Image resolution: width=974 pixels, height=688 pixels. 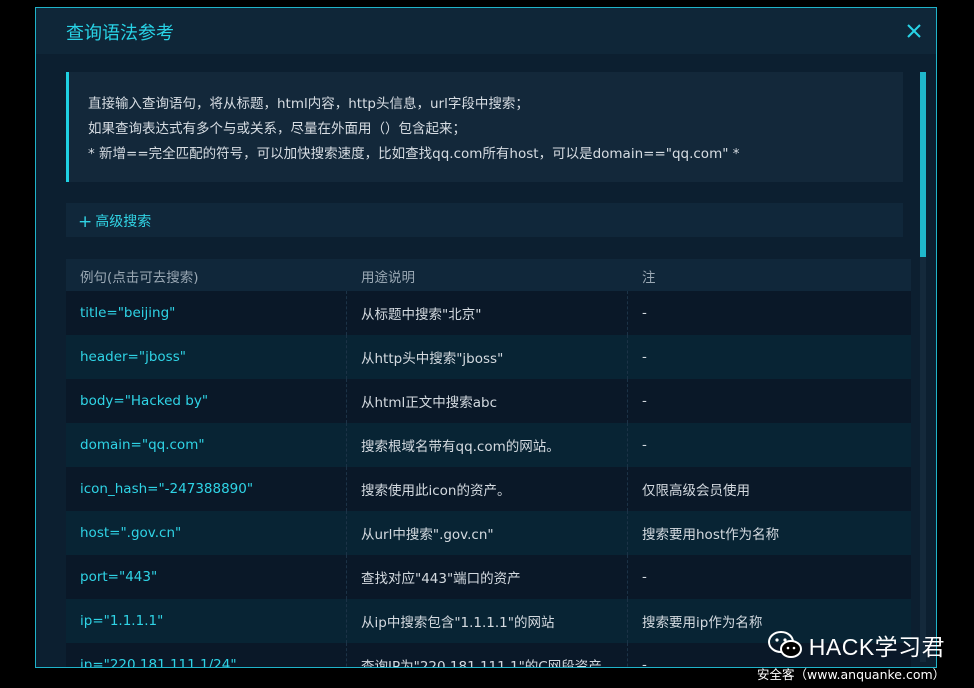 What do you see at coordinates (206, 445) in the screenshot?
I see `example-query-link: domain="qq.com"` at bounding box center [206, 445].